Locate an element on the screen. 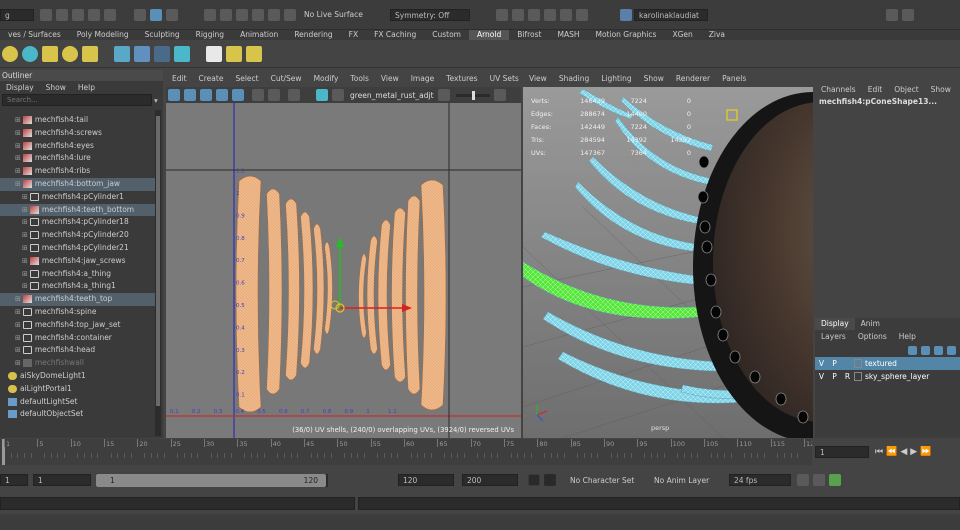 This screenshot has height=530, width=960. license-icon is located at coordinates (234, 53).